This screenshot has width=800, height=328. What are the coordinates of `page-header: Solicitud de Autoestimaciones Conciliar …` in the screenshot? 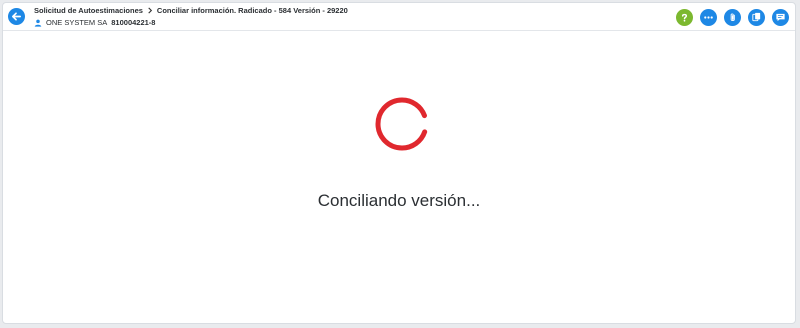 It's located at (399, 17).